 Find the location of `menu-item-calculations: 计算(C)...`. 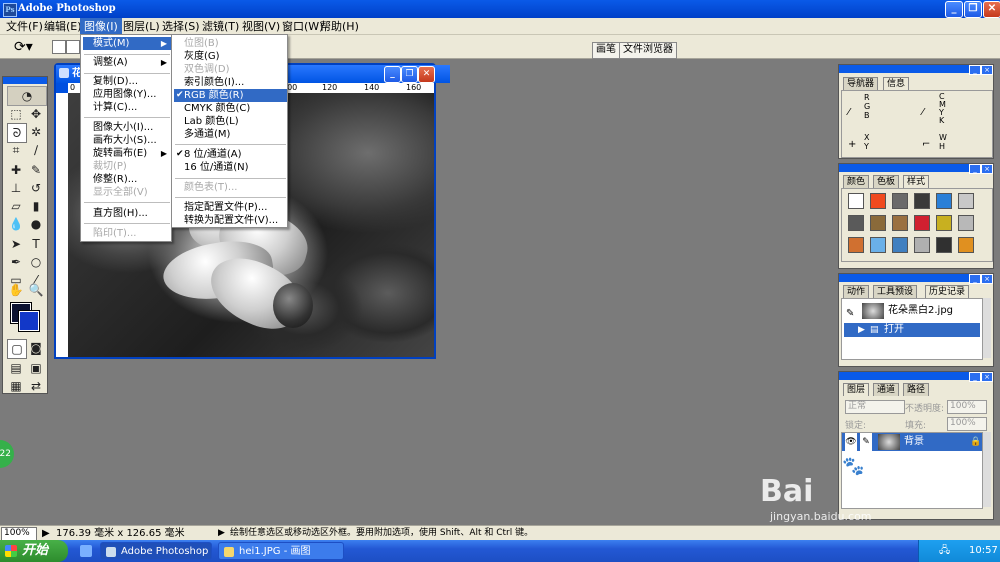

menu-item-calculations: 计算(C)... is located at coordinates (127, 107).